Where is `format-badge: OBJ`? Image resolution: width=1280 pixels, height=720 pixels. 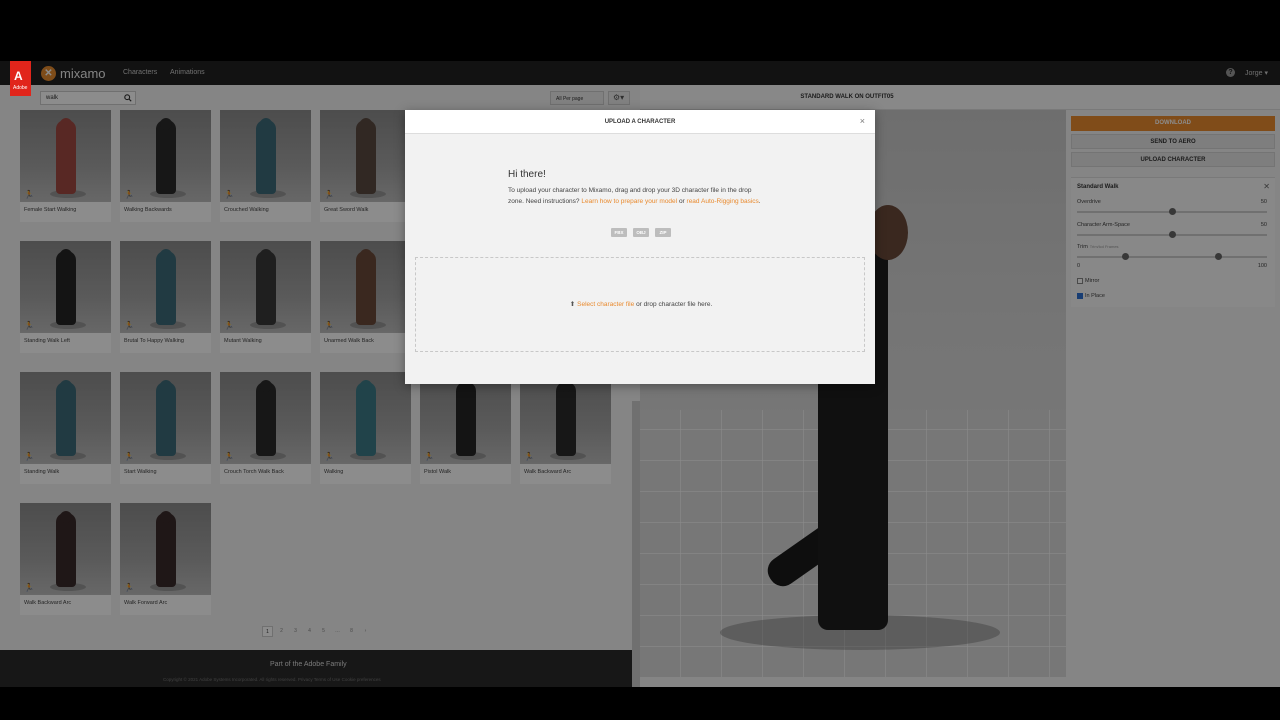
format-badge: OBJ is located at coordinates (641, 232).